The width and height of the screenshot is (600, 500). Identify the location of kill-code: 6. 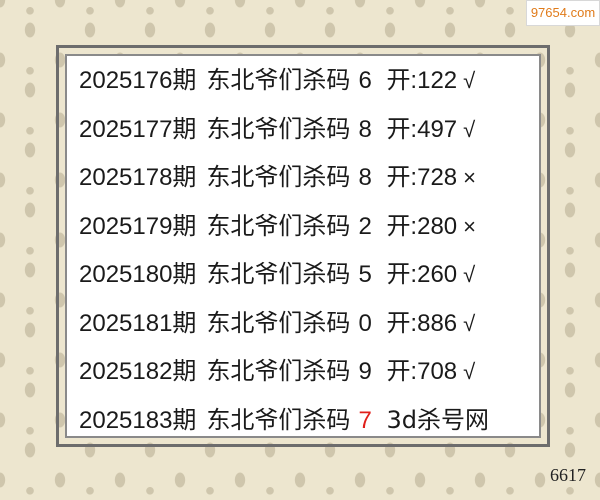
(365, 80).